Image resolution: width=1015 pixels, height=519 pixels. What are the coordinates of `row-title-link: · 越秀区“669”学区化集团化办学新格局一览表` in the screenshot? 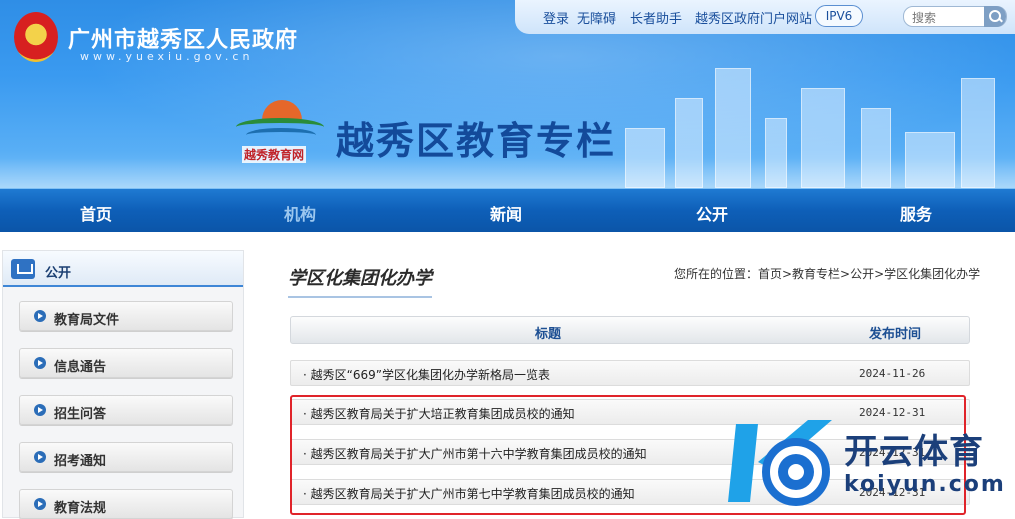 It's located at (426, 374).